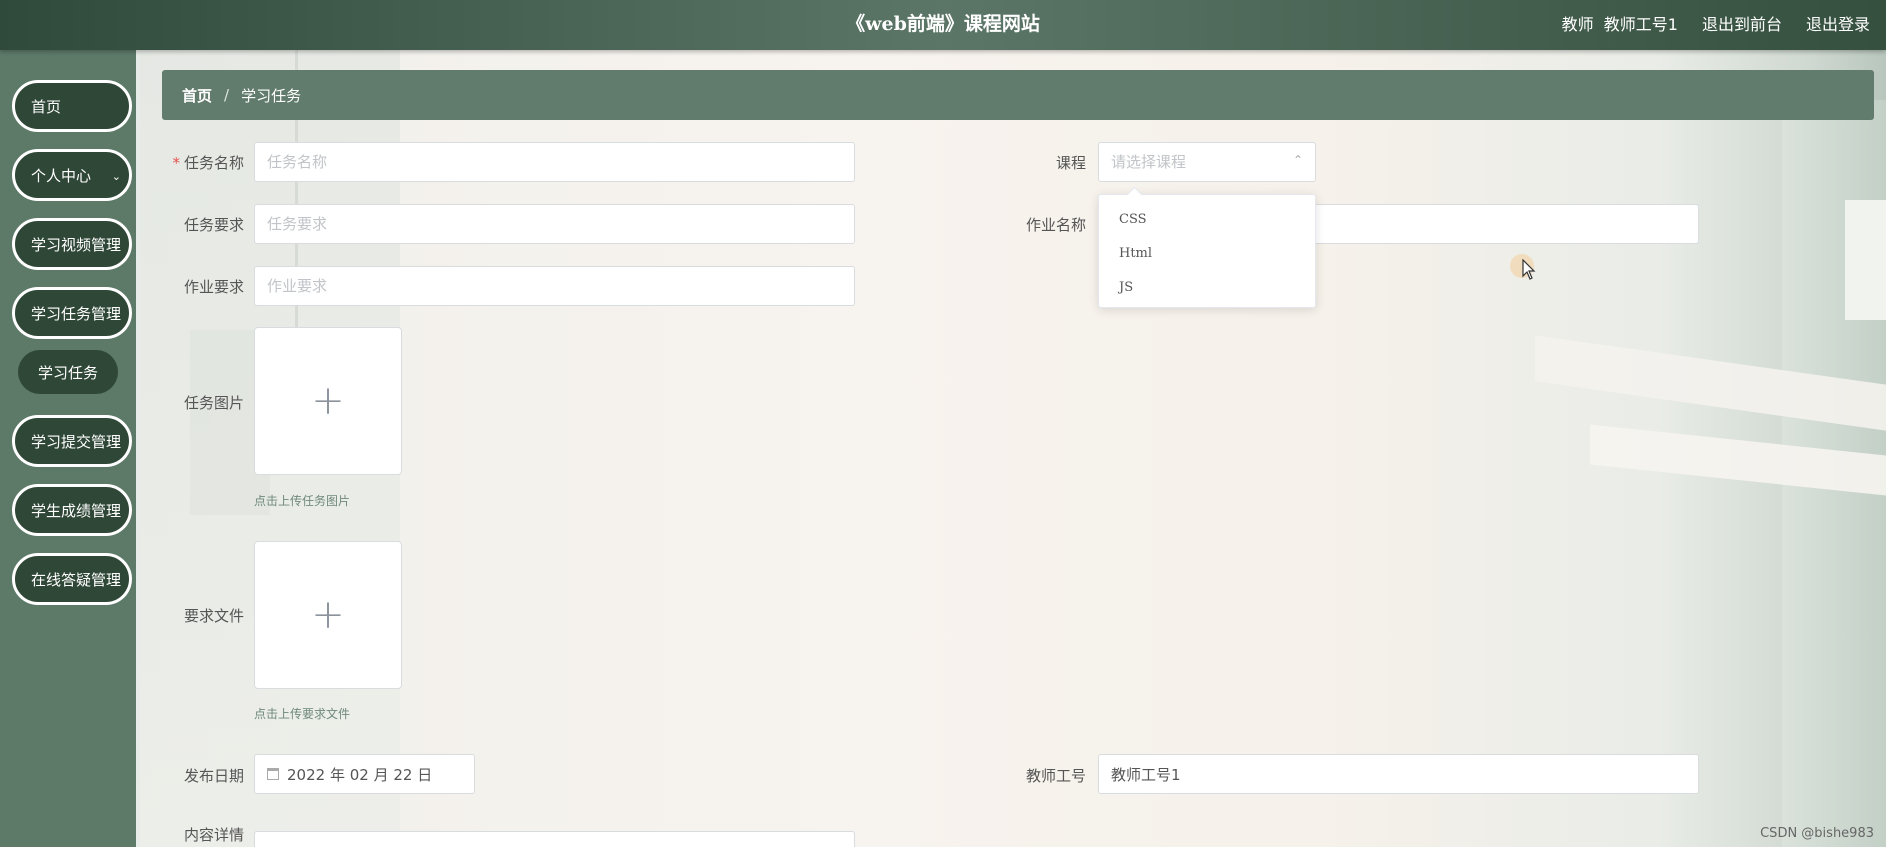 The image size is (1886, 847). Describe the element at coordinates (138, 448) in the screenshot. I see `sidebar-divider` at that location.